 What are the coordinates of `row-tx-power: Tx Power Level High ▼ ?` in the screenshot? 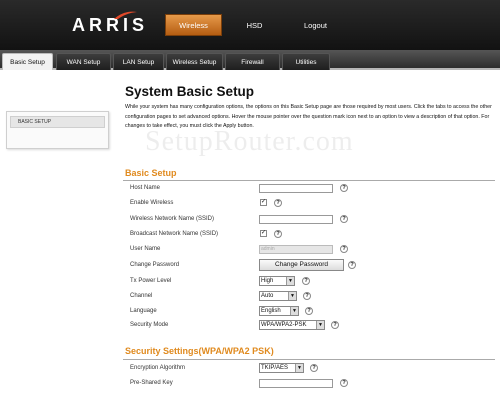 It's located at (310, 282).